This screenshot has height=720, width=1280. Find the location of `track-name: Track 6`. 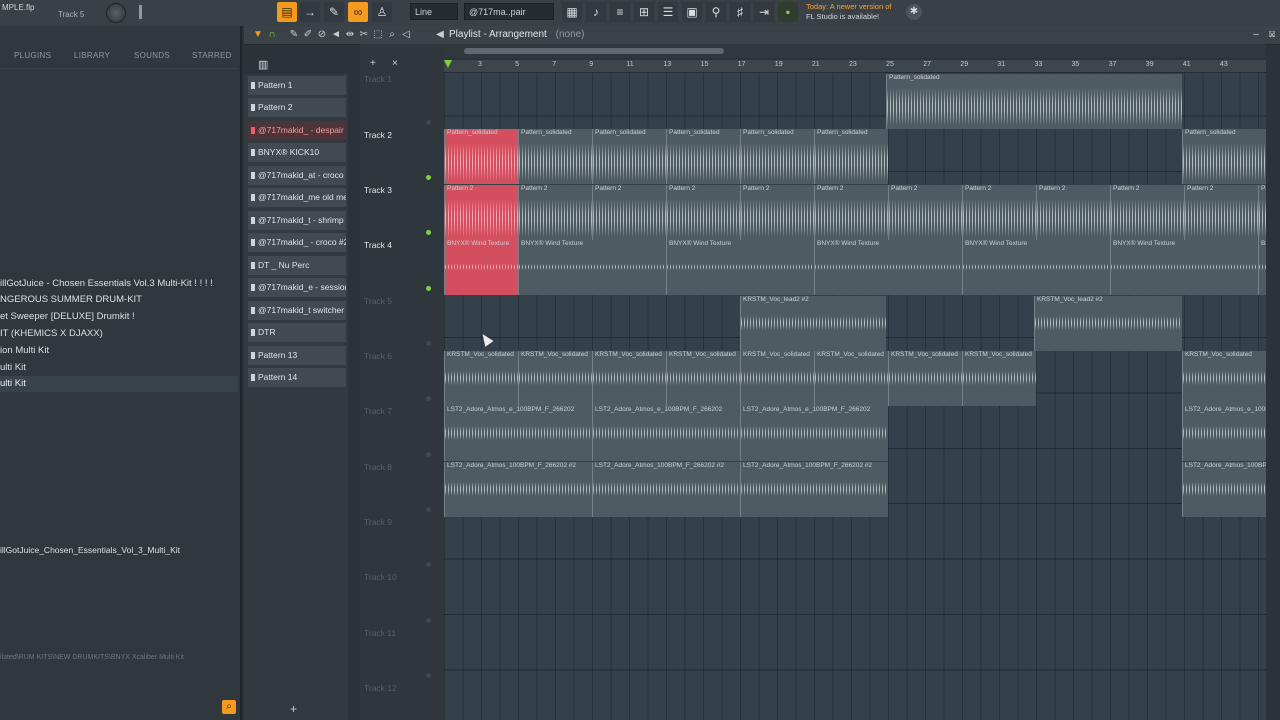

track-name: Track 6 is located at coordinates (378, 356).